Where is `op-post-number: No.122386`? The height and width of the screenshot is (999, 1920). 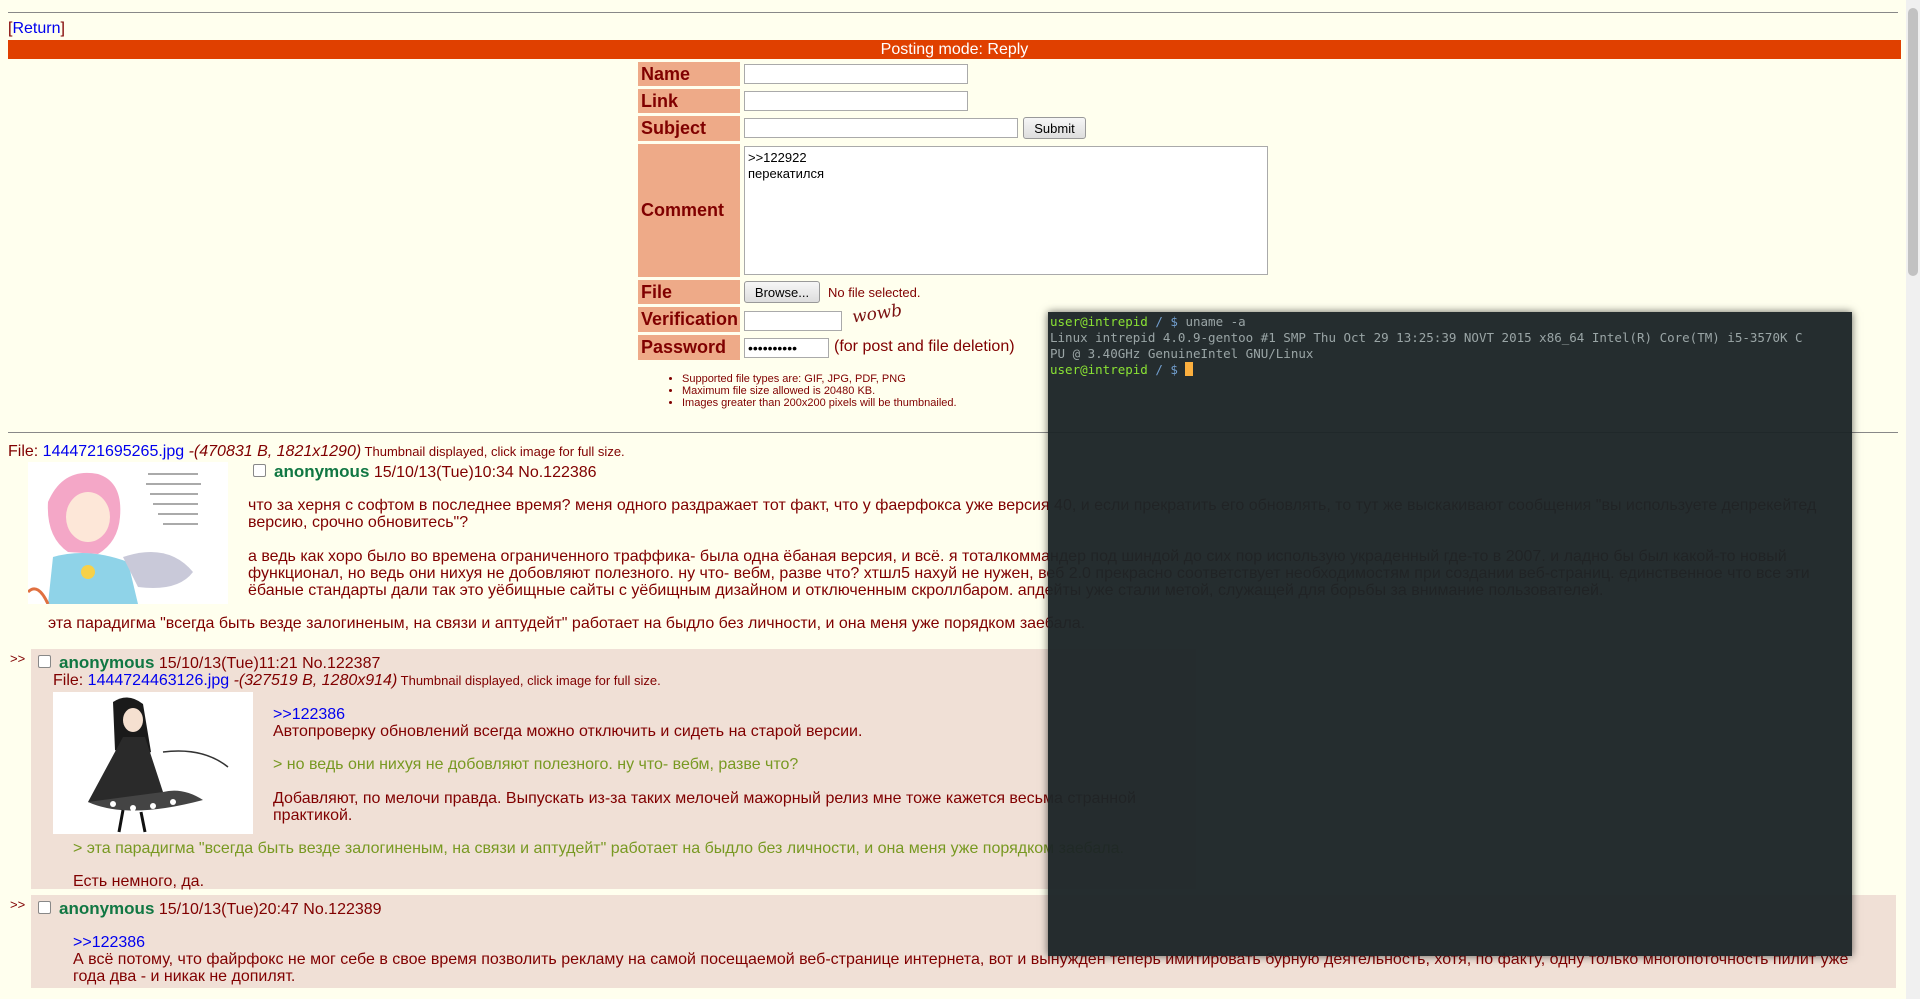 op-post-number: No.122386 is located at coordinates (557, 472).